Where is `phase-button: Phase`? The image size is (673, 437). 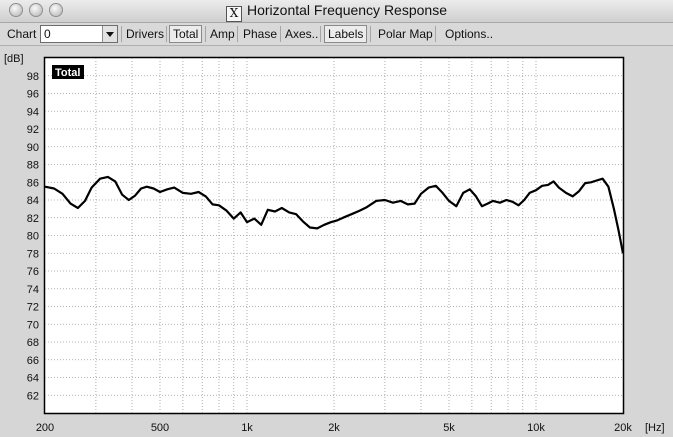
phase-button: Phase is located at coordinates (260, 34).